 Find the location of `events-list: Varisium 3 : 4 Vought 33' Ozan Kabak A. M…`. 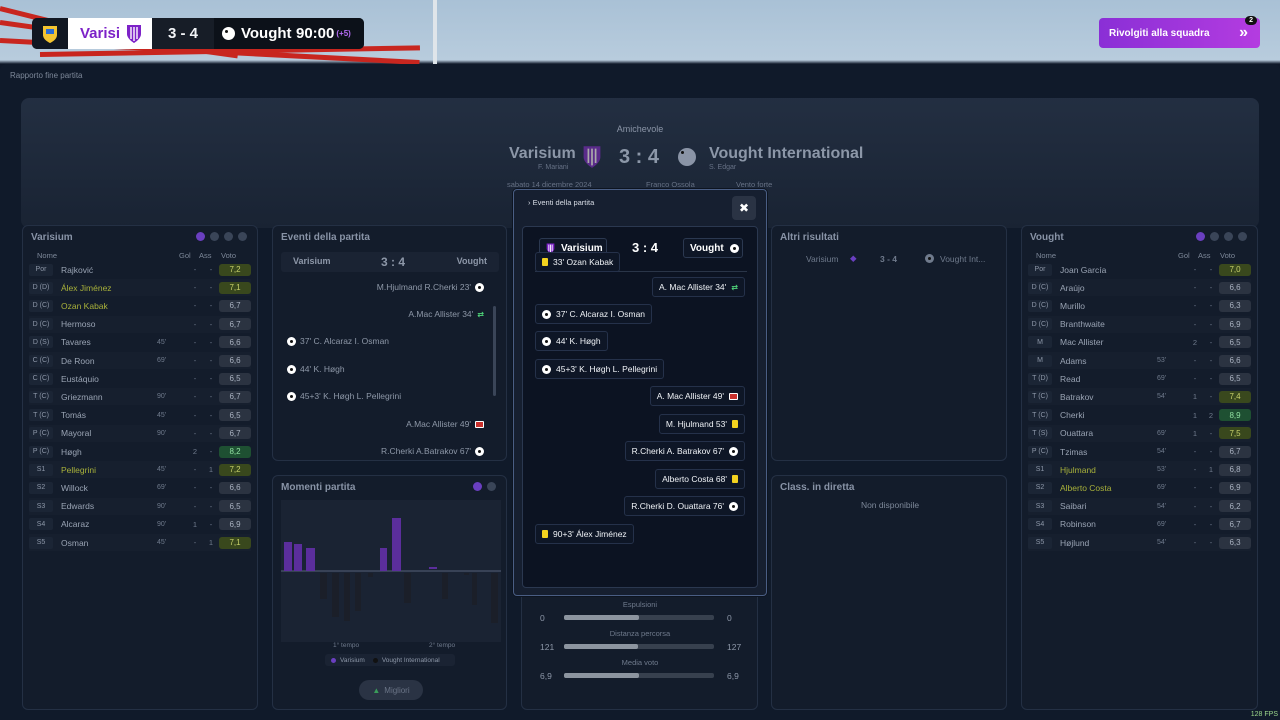

events-list: Varisium 3 : 4 Vought 33' Ozan Kabak A. M… is located at coordinates (640, 407).